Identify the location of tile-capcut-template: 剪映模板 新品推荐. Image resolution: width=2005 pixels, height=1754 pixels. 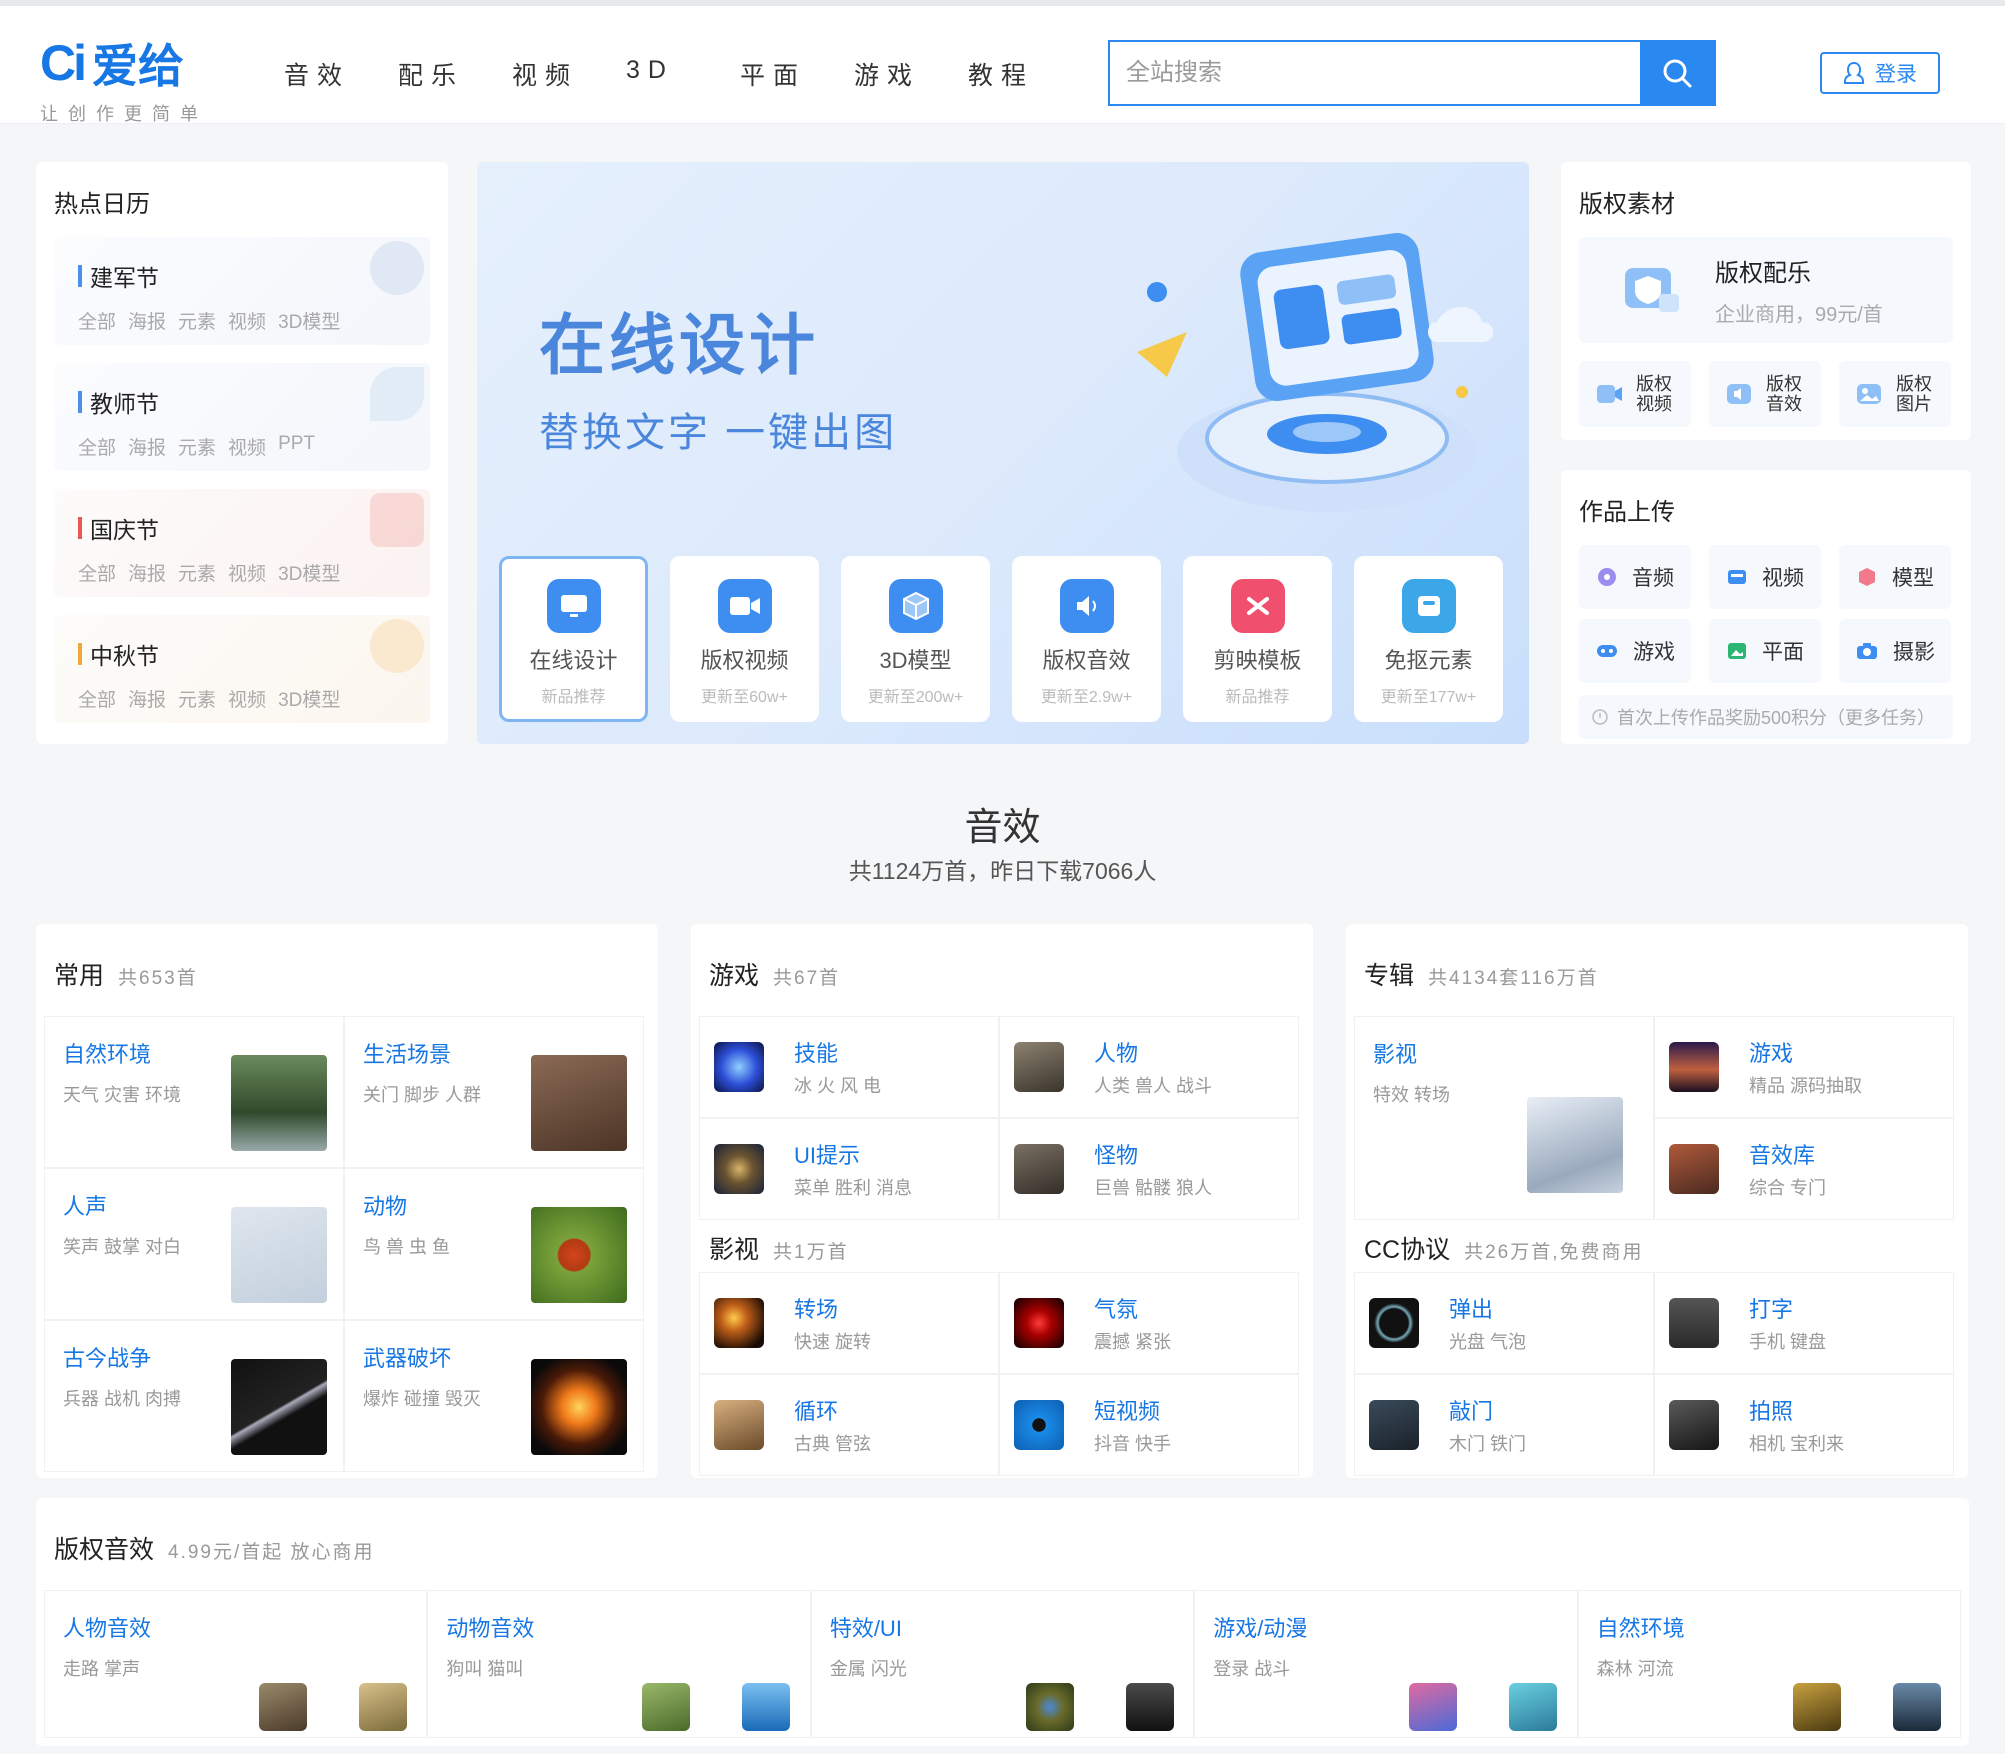
(1257, 639).